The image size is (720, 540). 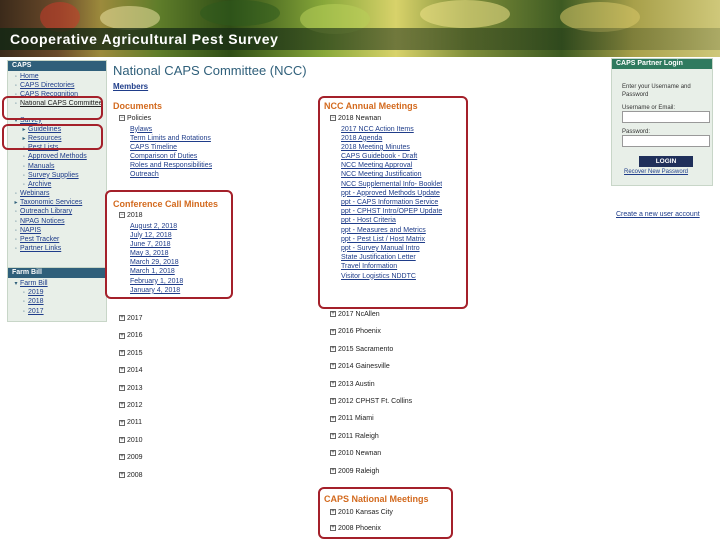 I want to click on farm-bill-list: ▾ Farm Bill ◦ 2019 ◦ 2018 ◦ 2017, so click(x=57, y=297).